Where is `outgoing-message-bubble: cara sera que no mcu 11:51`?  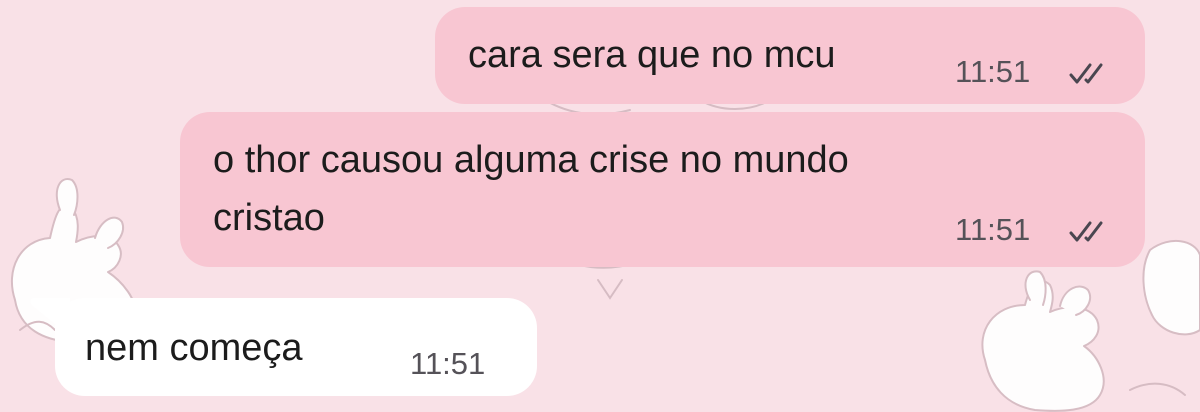 outgoing-message-bubble: cara sera que no mcu 11:51 is located at coordinates (790, 55).